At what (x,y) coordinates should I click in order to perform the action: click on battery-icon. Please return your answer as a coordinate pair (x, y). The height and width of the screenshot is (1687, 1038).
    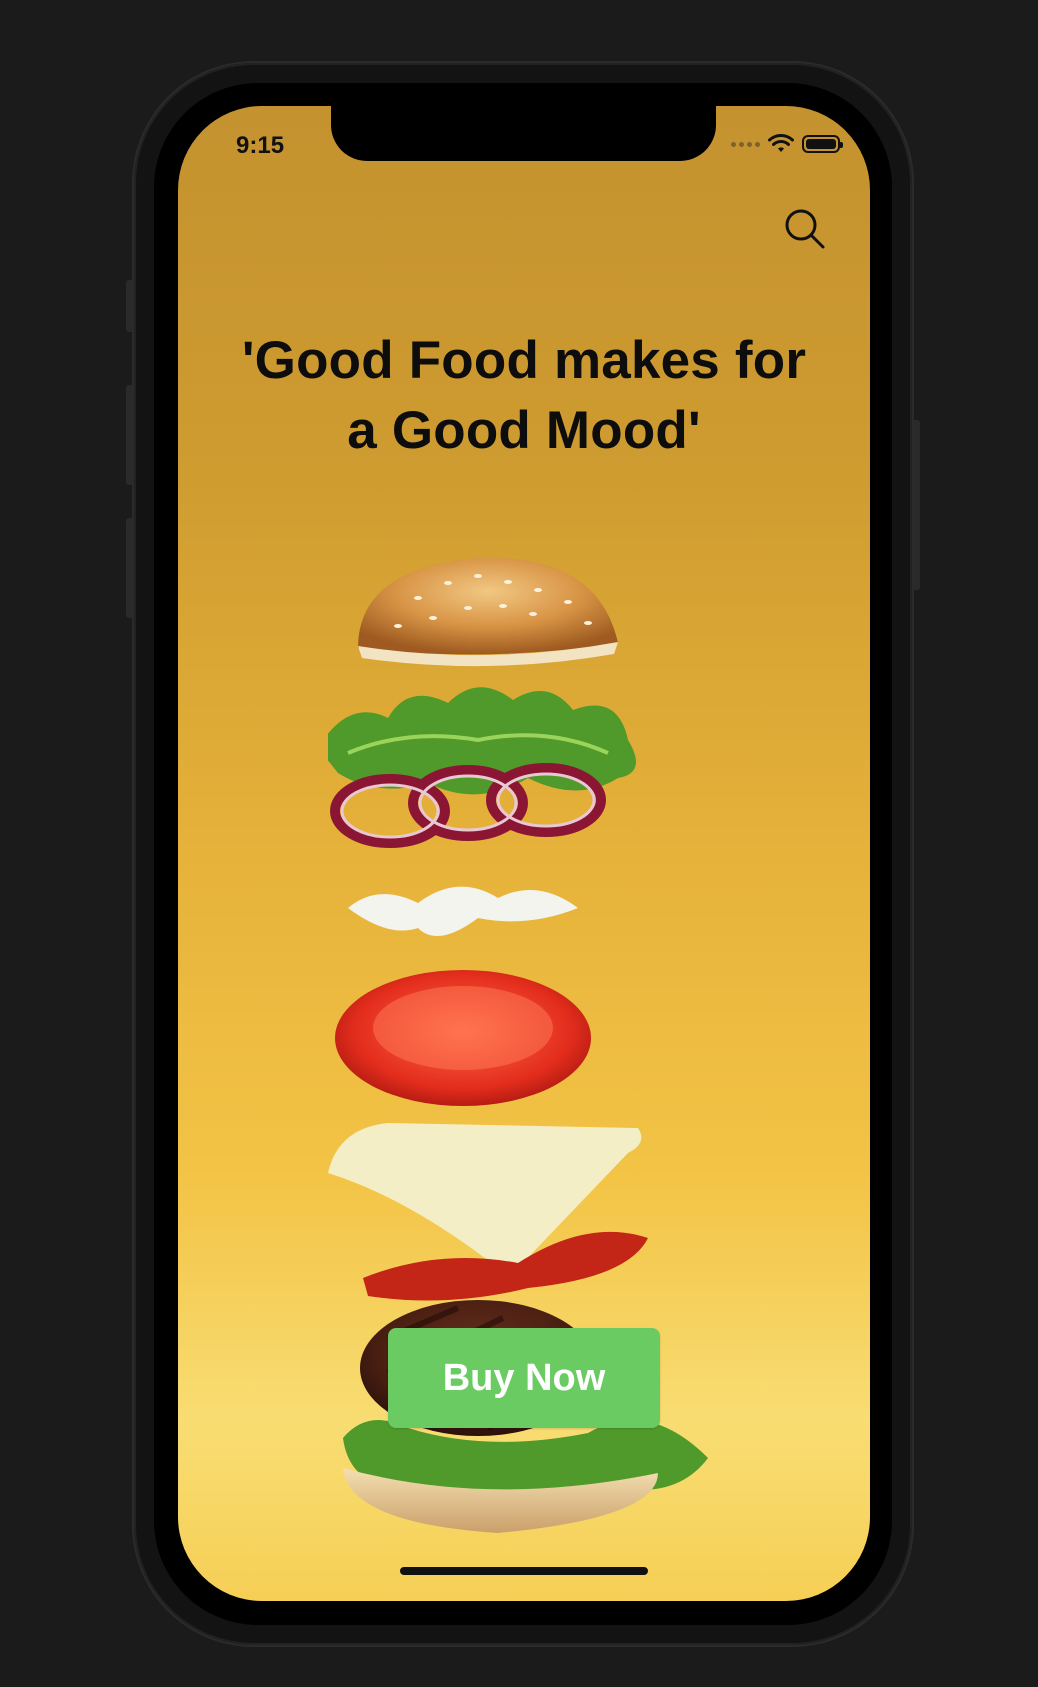
    Looking at the image, I should click on (822, 144).